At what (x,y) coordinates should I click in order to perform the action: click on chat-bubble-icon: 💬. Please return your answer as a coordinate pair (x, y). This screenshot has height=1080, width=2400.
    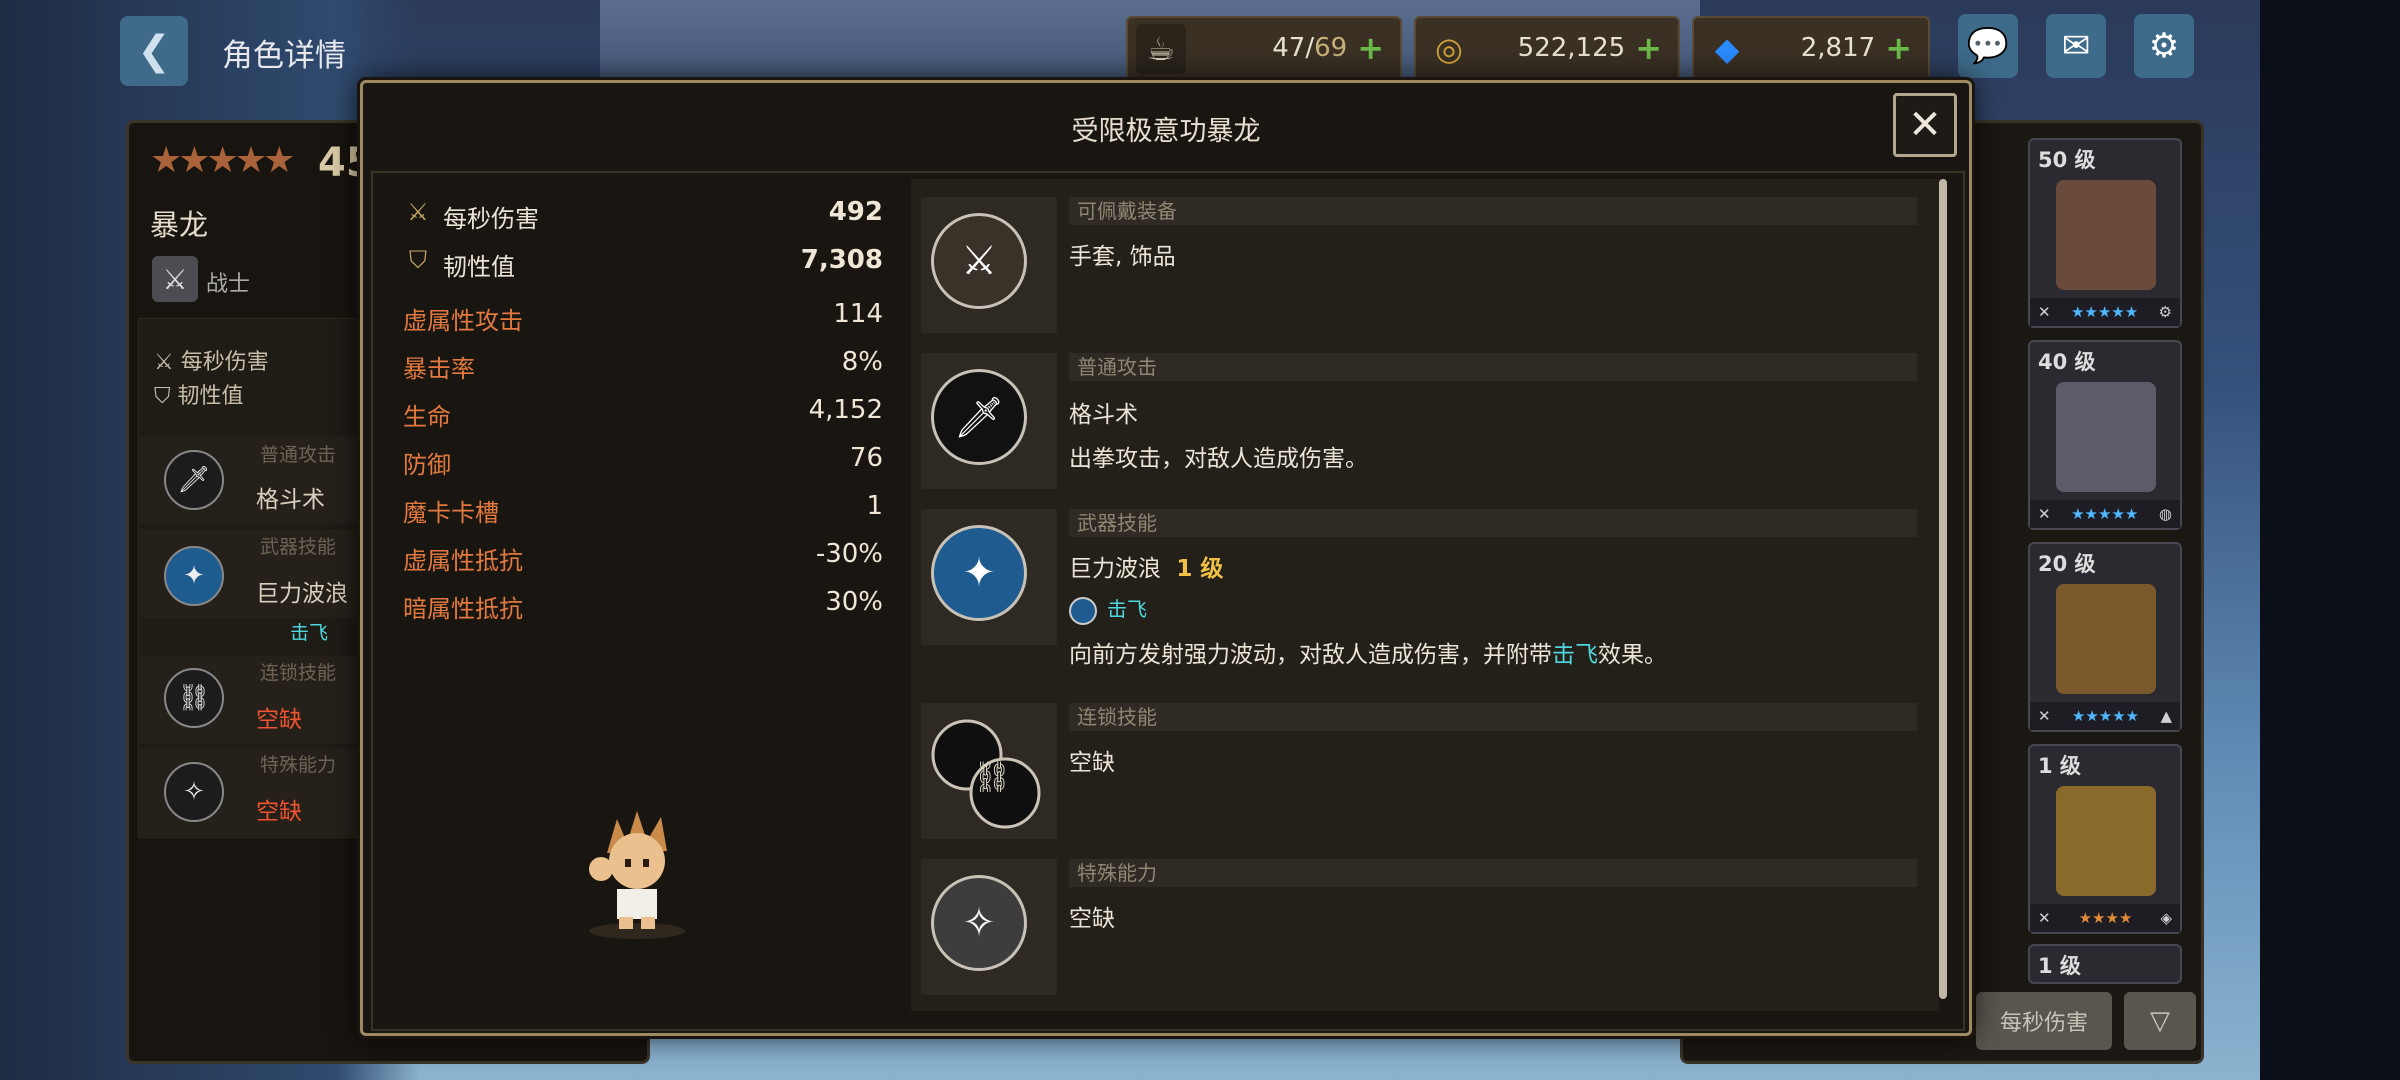
    Looking at the image, I should click on (1988, 46).